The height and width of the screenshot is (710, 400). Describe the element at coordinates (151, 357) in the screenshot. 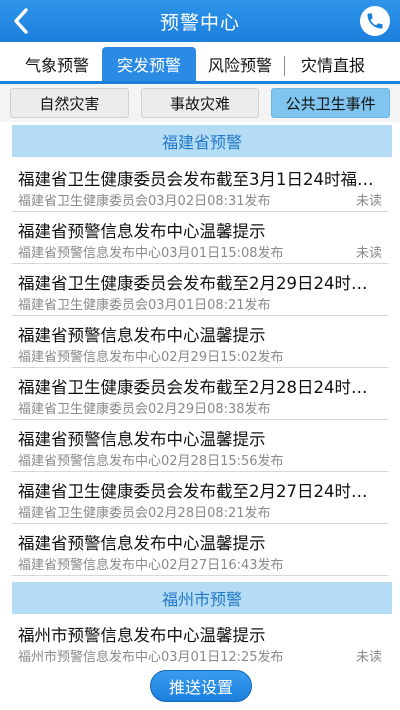

I see `item-meta: 福建省预警信息发布中心02月29日15:02发布` at that location.